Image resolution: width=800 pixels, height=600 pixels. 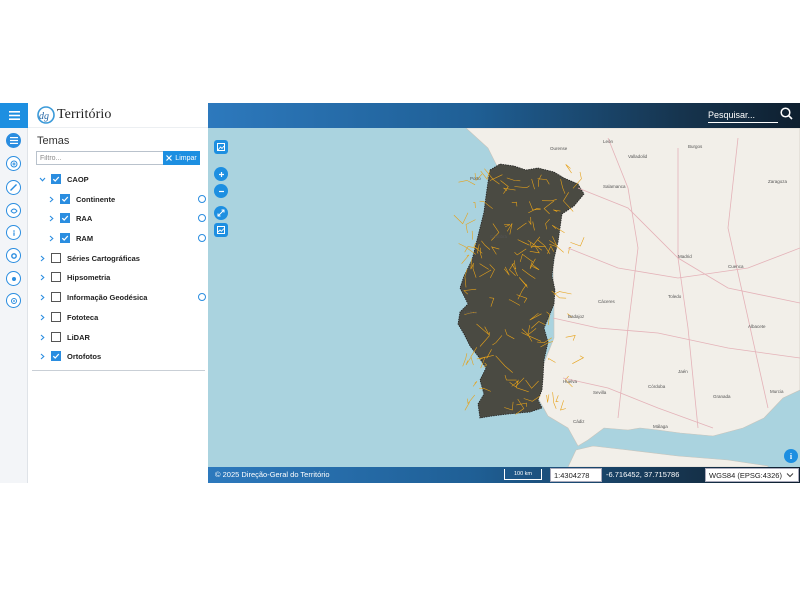 What do you see at coordinates (576, 475) in the screenshot?
I see `scale-input: 1:4304278` at bounding box center [576, 475].